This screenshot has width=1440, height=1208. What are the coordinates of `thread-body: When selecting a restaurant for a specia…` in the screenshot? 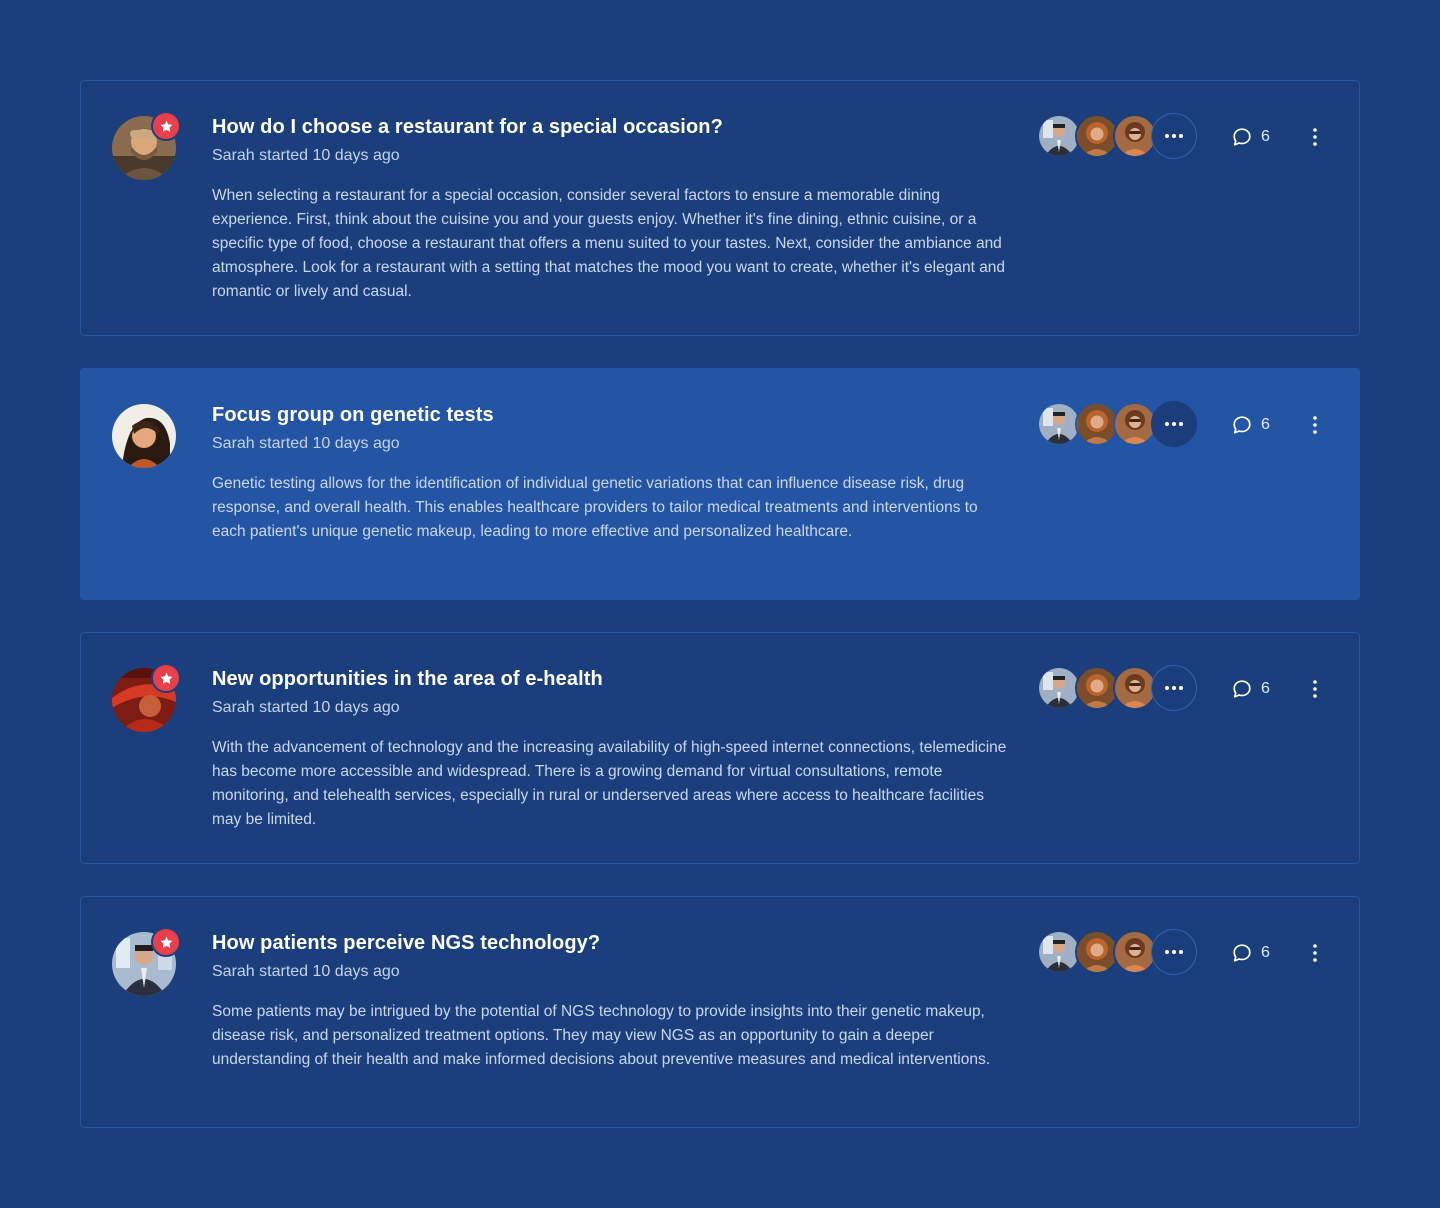 It's located at (609, 243).